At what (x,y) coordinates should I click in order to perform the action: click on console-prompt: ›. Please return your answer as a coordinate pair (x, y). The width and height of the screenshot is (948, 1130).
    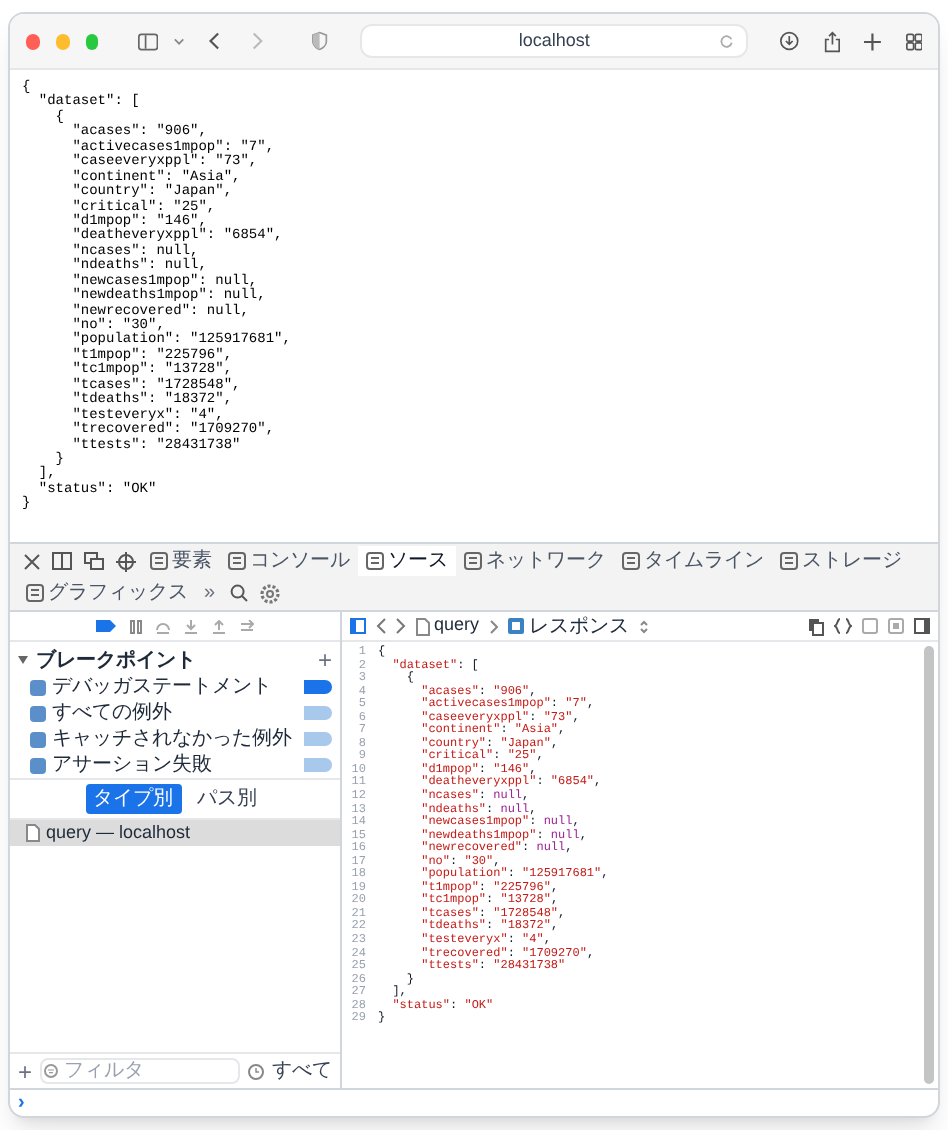
    Looking at the image, I should click on (21, 1103).